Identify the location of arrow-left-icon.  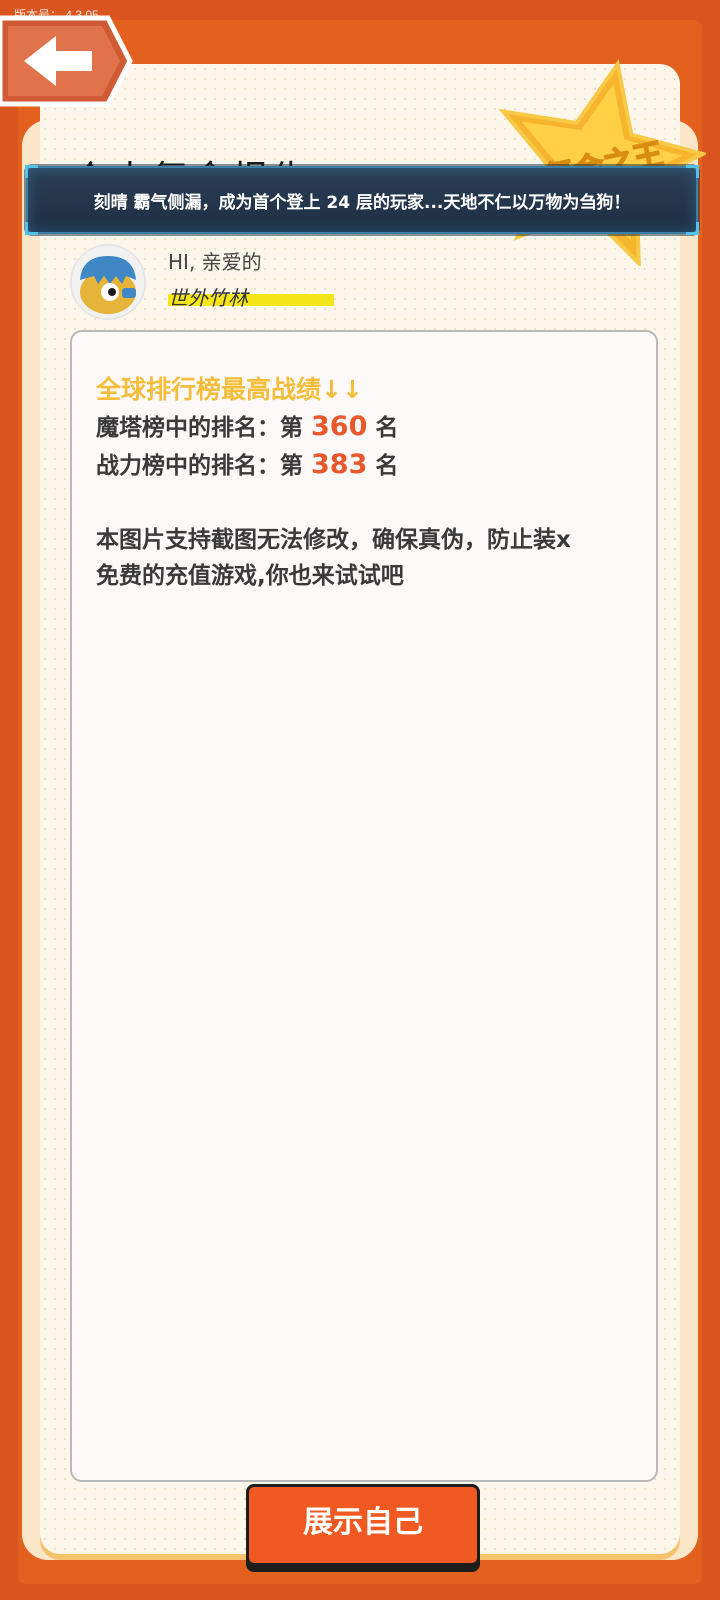
(66, 61).